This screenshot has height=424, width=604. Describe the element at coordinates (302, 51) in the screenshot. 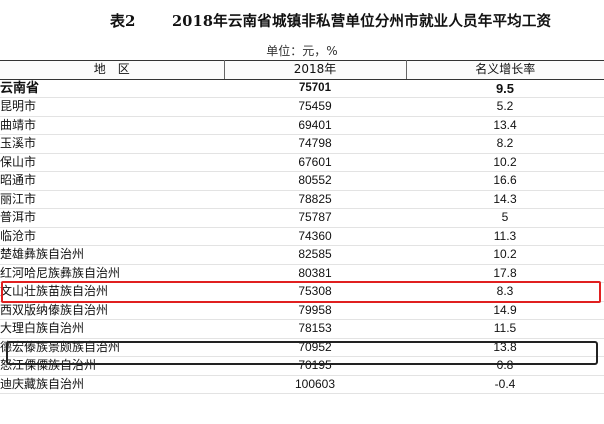

I see `unit-label: 单位：元，%` at that location.